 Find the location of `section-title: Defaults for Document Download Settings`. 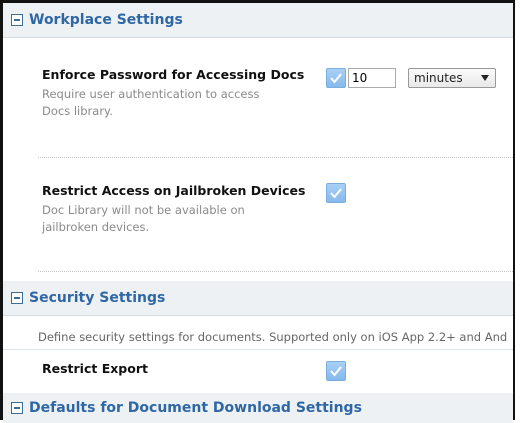

section-title: Defaults for Document Download Settings is located at coordinates (195, 408).